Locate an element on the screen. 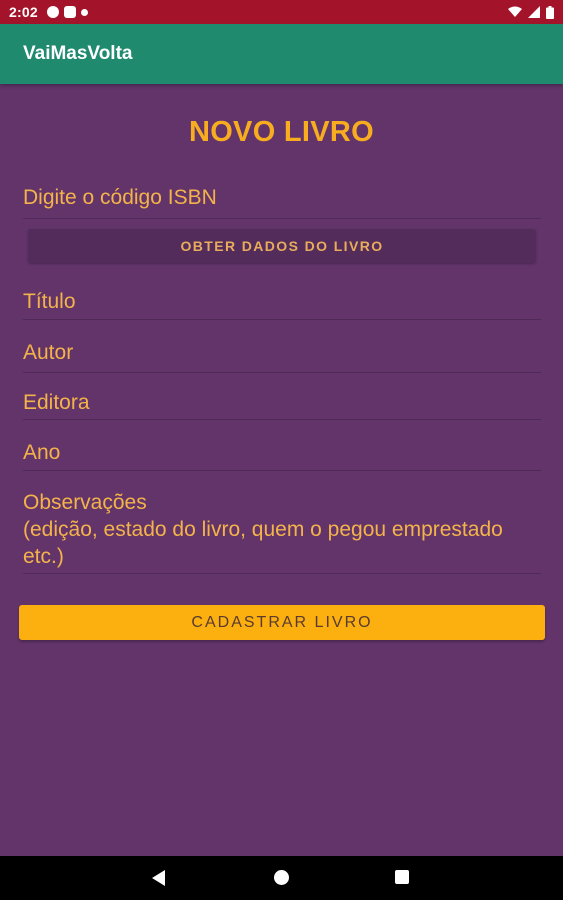  isbn-placeholder: Digite o código ISBN is located at coordinates (120, 197).